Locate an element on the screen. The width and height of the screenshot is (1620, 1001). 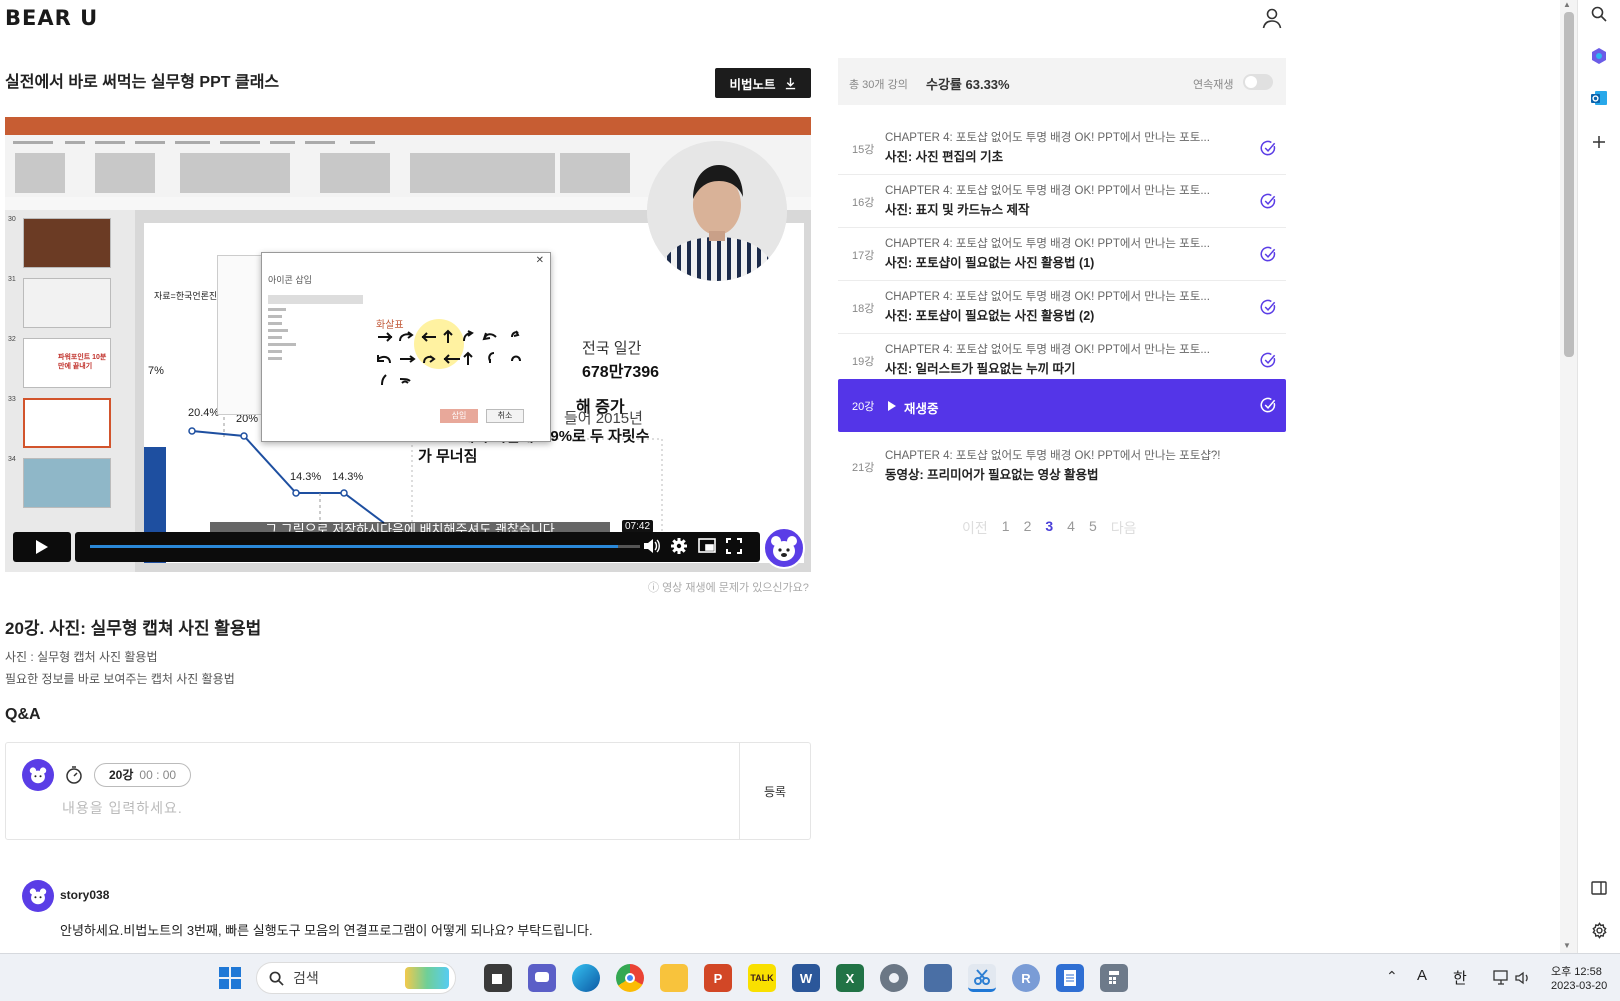
word-icon: W is located at coordinates (806, 978).